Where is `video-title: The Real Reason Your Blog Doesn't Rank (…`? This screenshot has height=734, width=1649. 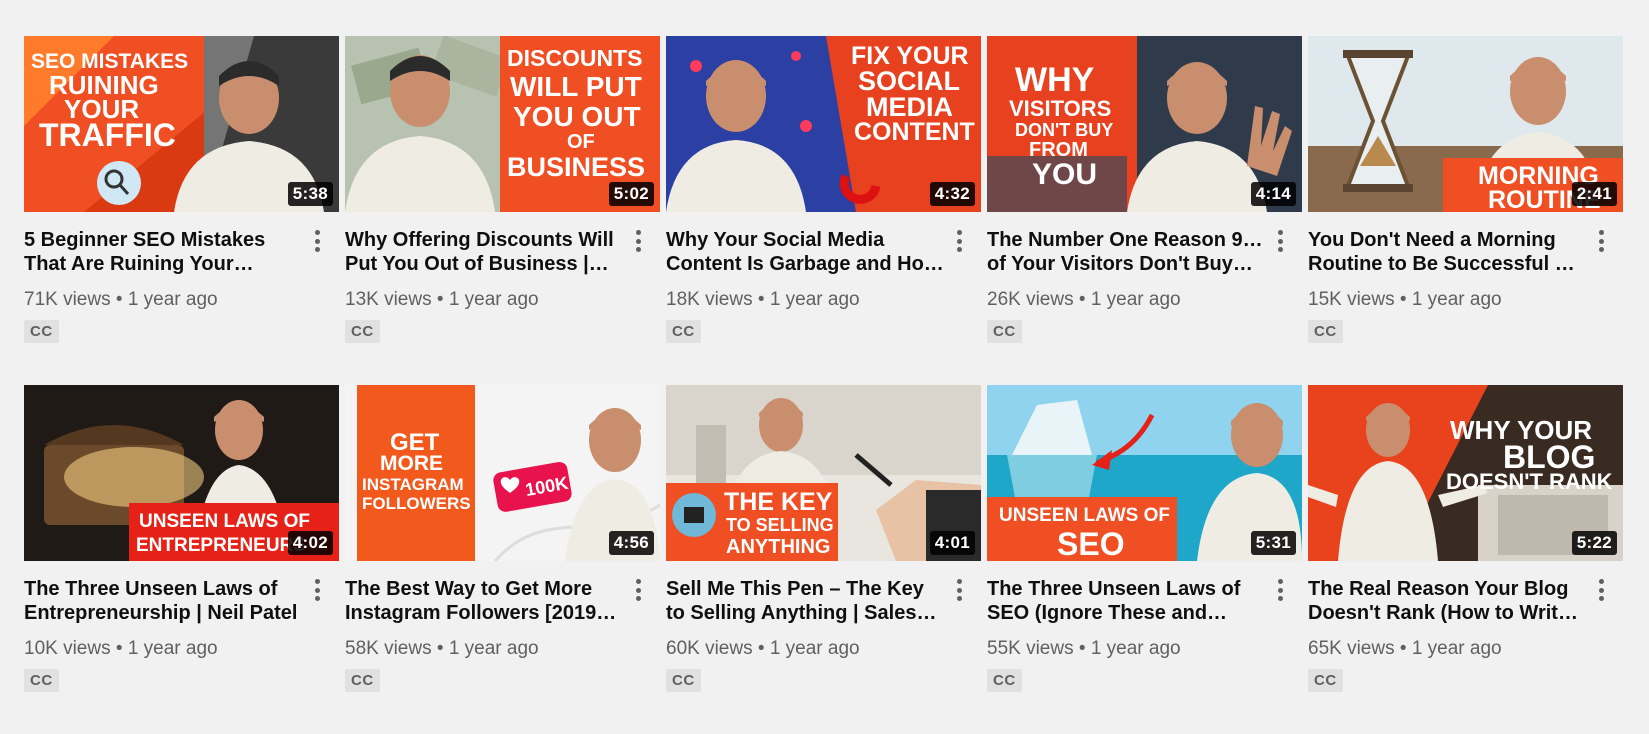 video-title: The Real Reason Your Blog Doesn't Rank (… is located at coordinates (1447, 601).